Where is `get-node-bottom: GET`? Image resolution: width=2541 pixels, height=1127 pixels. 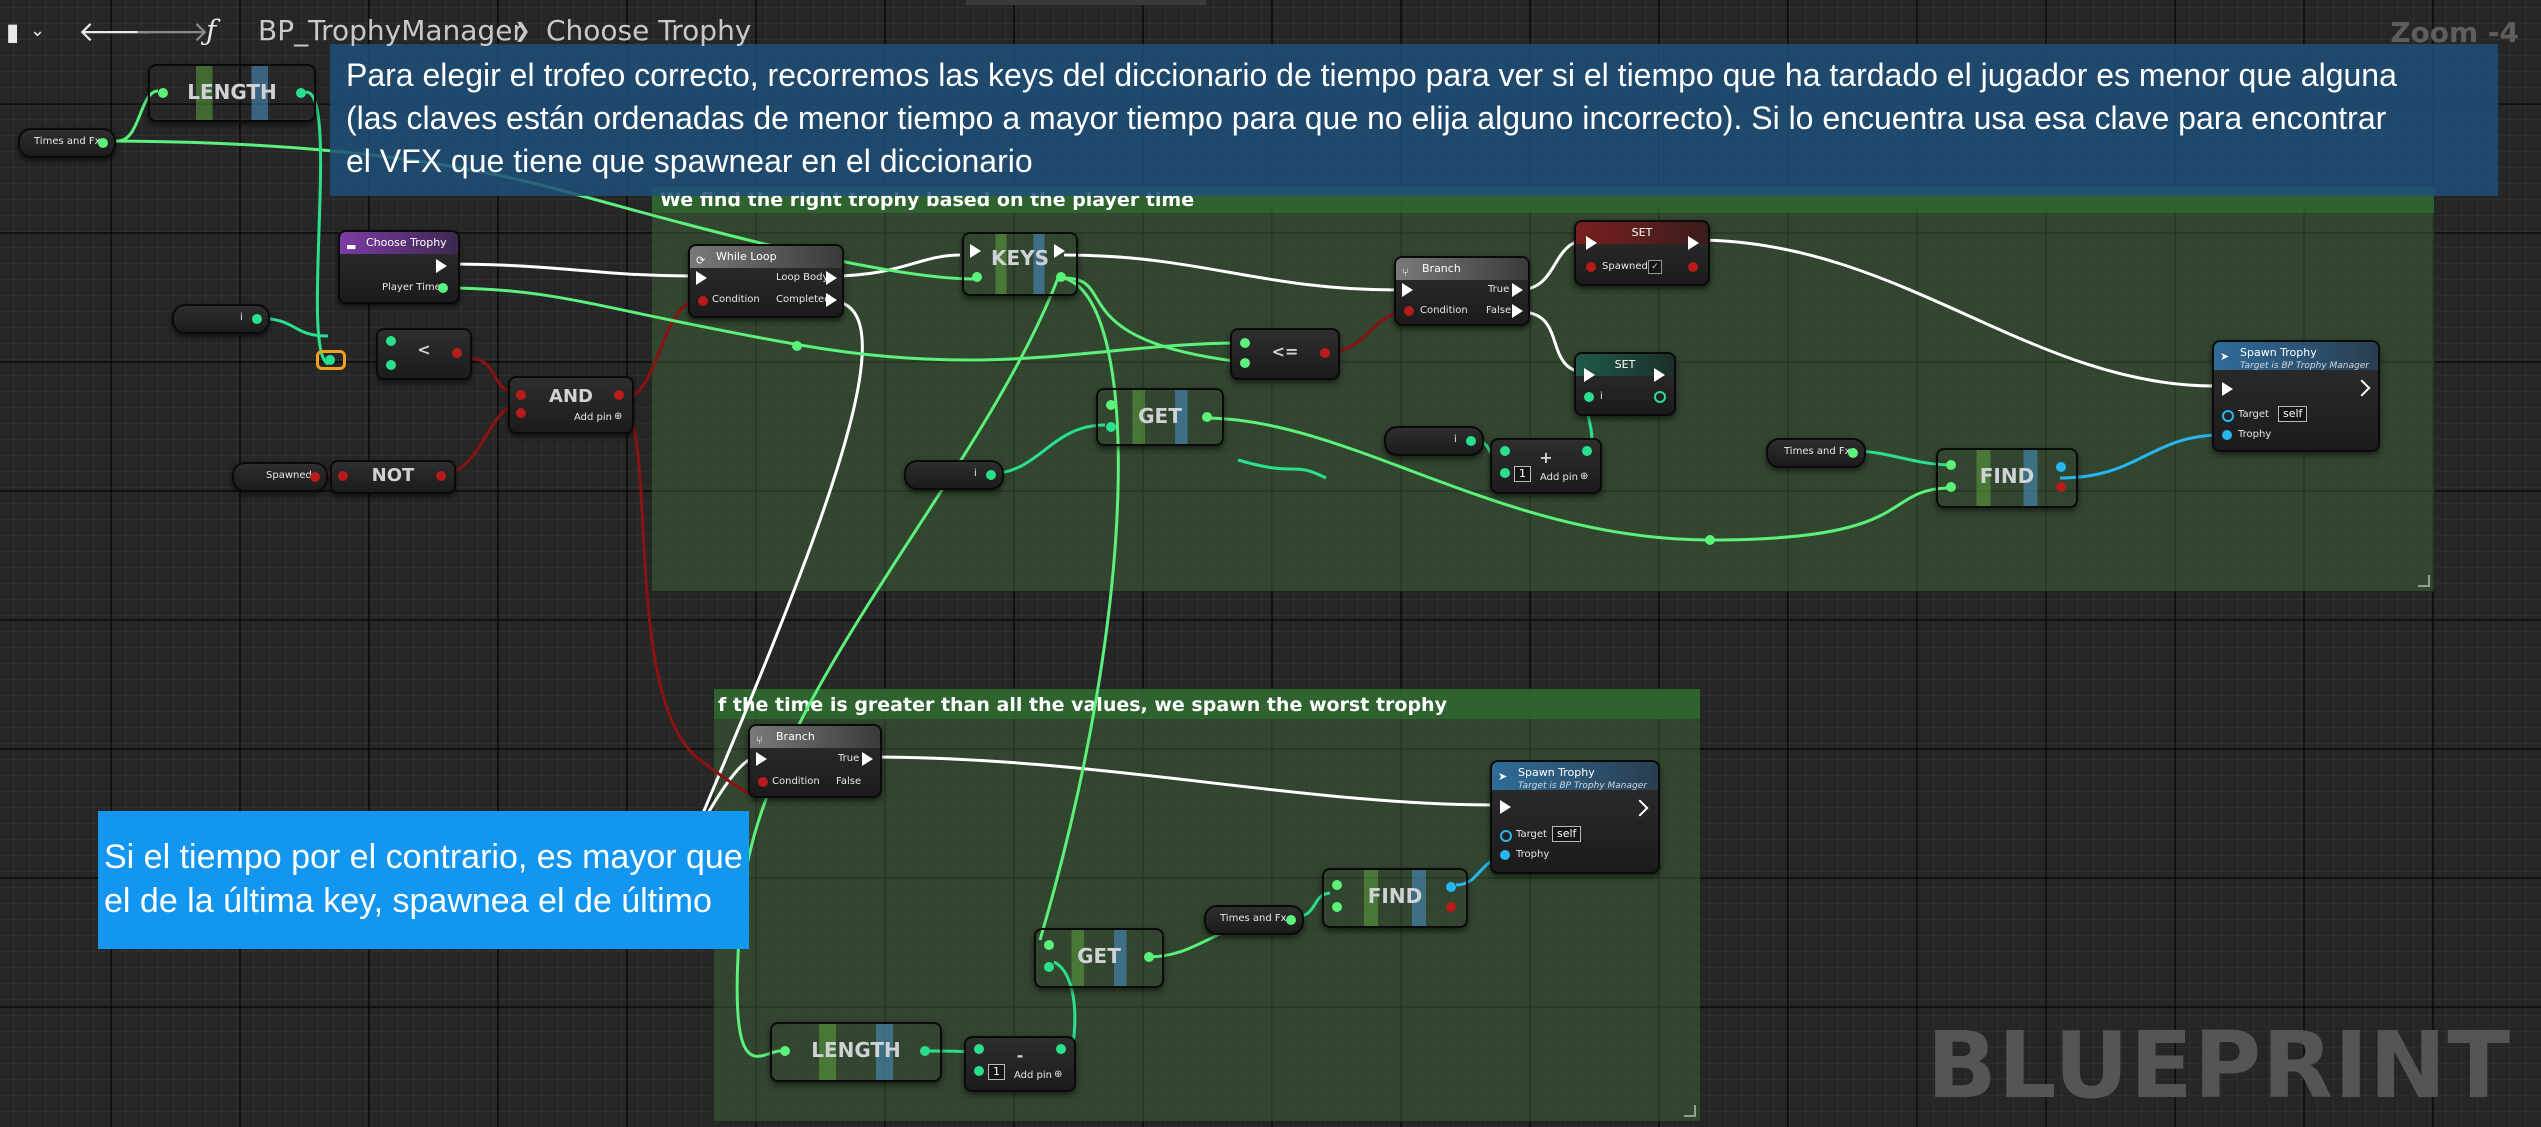
get-node-bottom: GET is located at coordinates (1099, 958).